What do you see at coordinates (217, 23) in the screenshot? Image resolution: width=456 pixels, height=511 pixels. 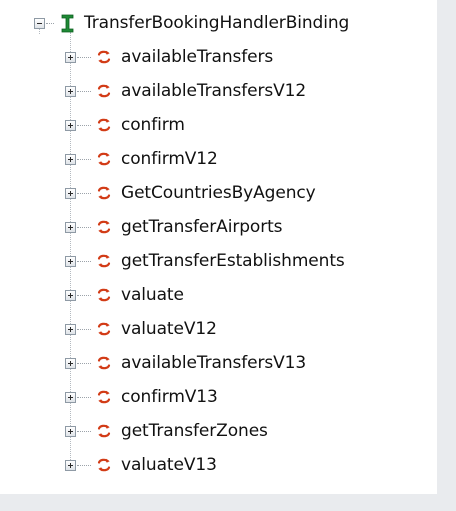 I see `root-label: TransferBookingHandlerBinding` at bounding box center [217, 23].